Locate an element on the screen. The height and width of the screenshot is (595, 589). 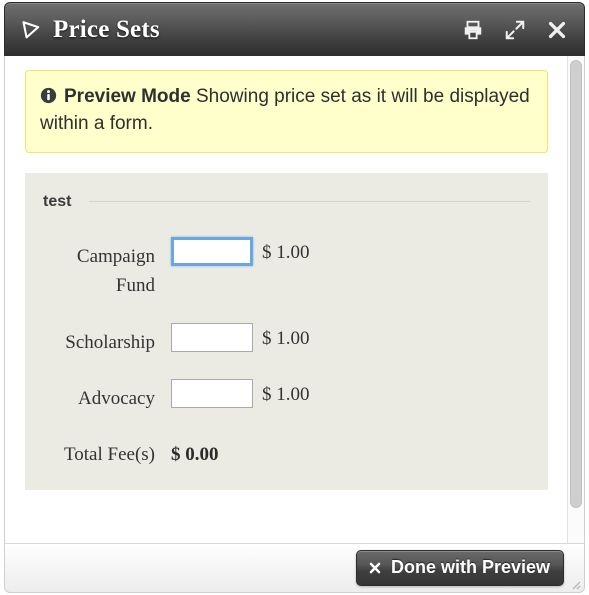
header-divider is located at coordinates (309, 202).